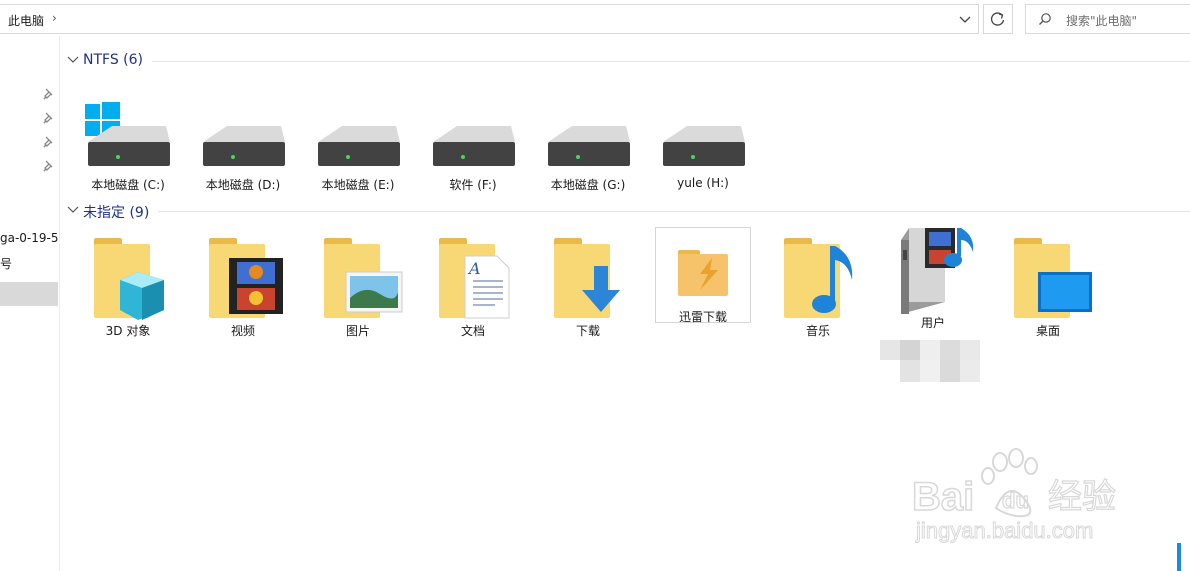 The height and width of the screenshot is (571, 1190). Describe the element at coordinates (932, 323) in the screenshot. I see `folder-label: 用户` at that location.